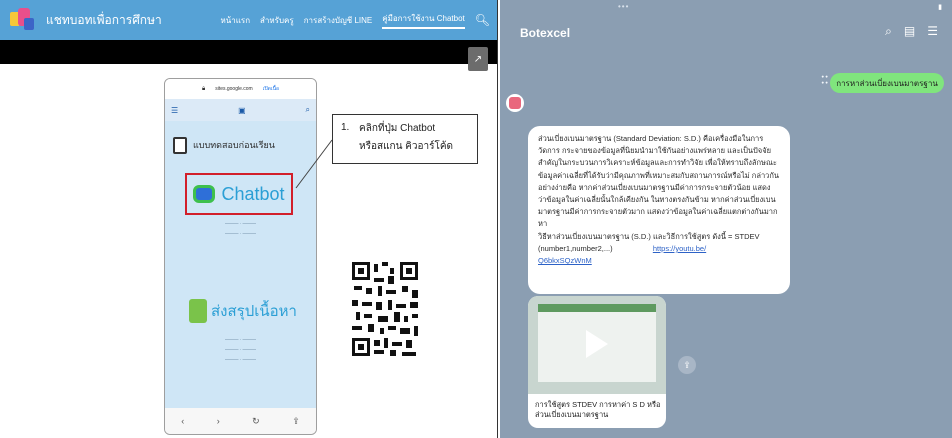  Describe the element at coordinates (659, 261) in the screenshot. I see `bot-link-line: Q6bkxSQzWnM` at that location.